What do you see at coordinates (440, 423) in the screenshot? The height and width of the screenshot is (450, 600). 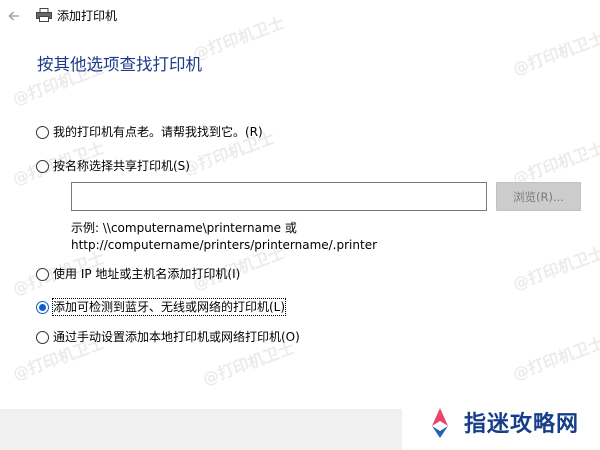 I see `compass-logo-icon` at bounding box center [440, 423].